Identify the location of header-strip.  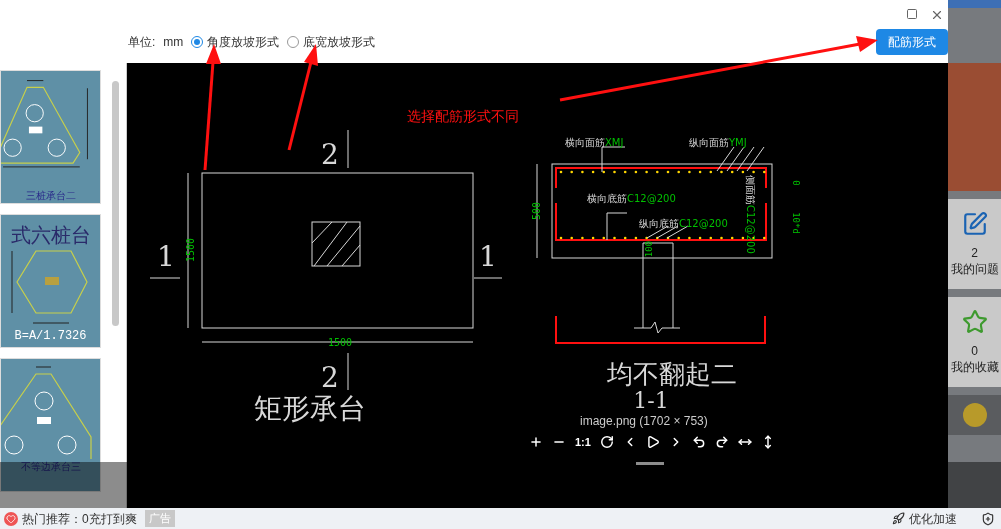
(974, 4).